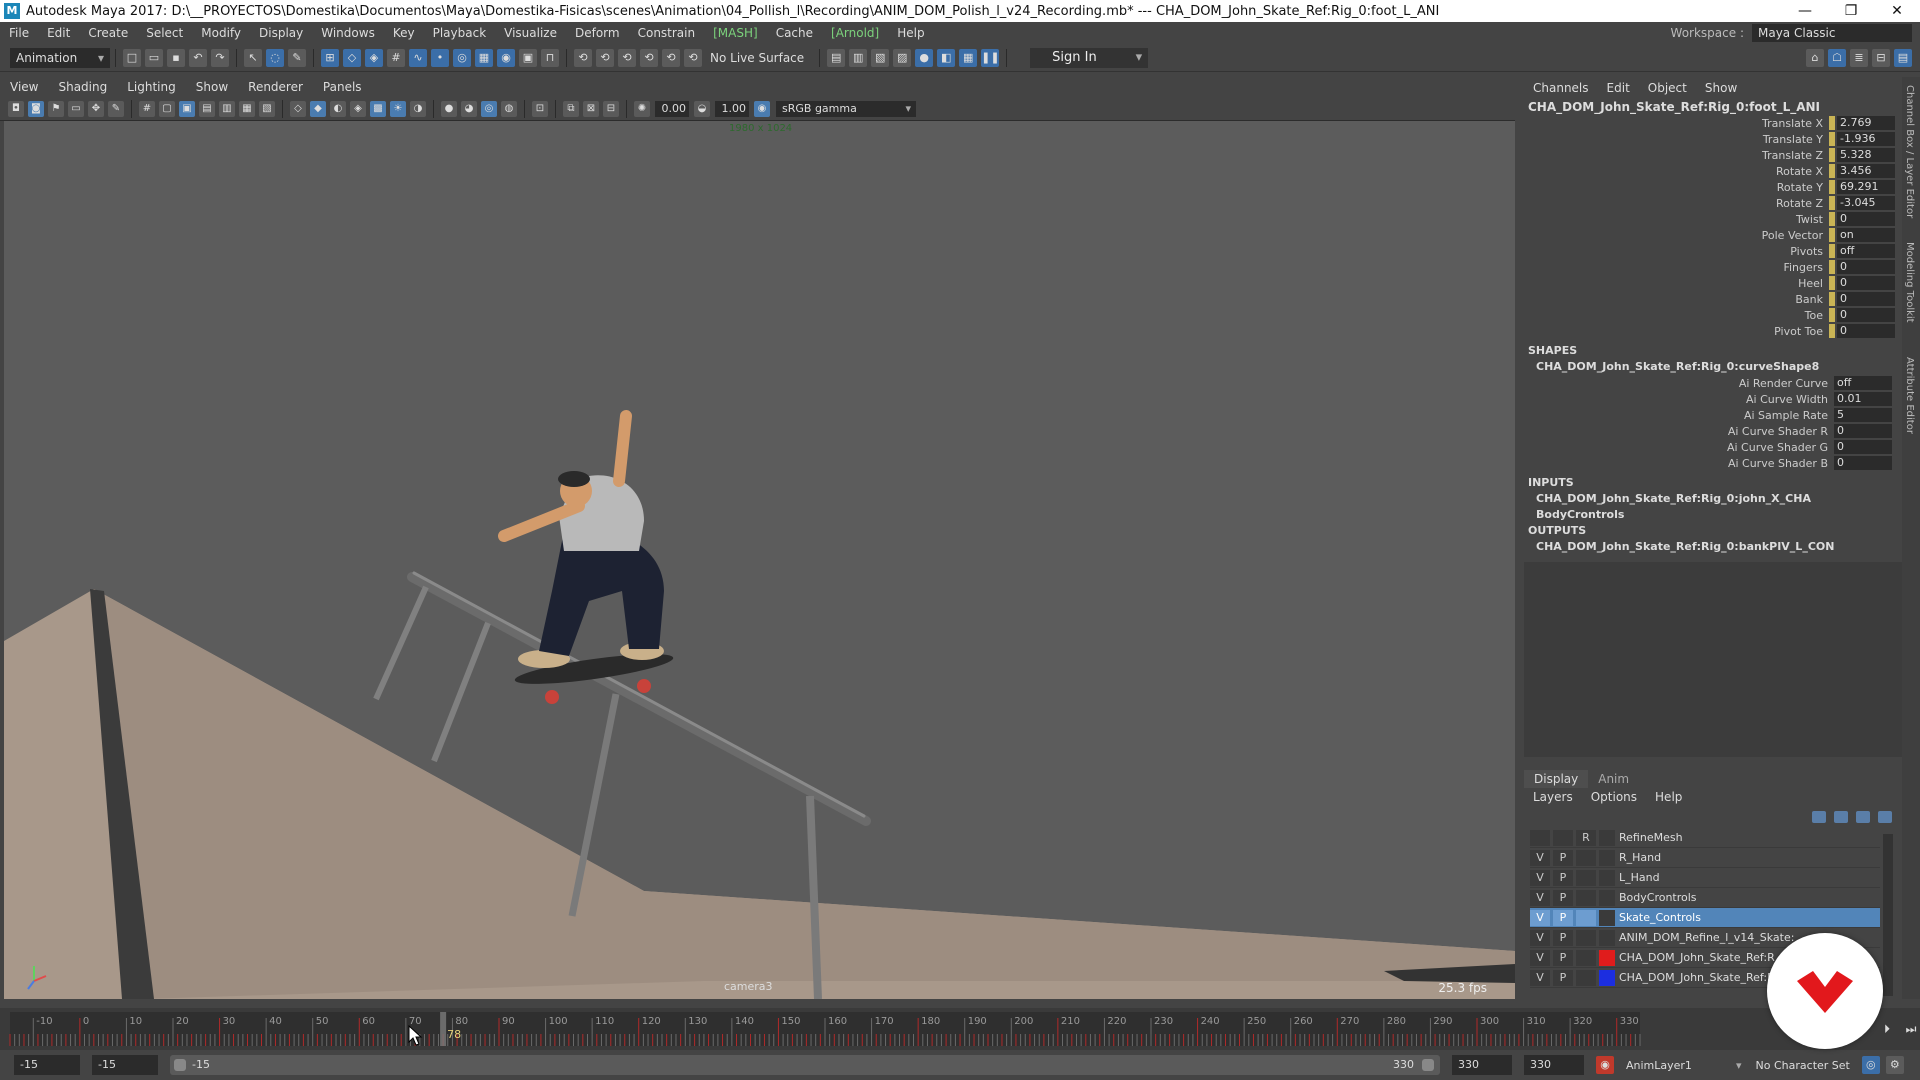 This screenshot has height=1080, width=1920. I want to click on viewport-menu-panels: Panels, so click(342, 87).